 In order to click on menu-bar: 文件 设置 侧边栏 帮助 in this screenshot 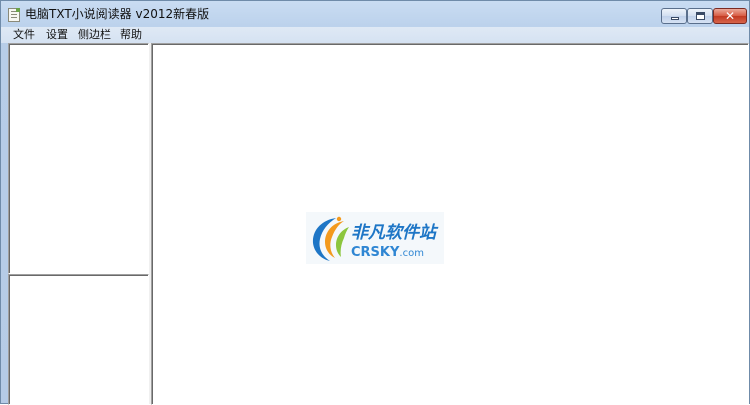, I will do `click(375, 35)`.